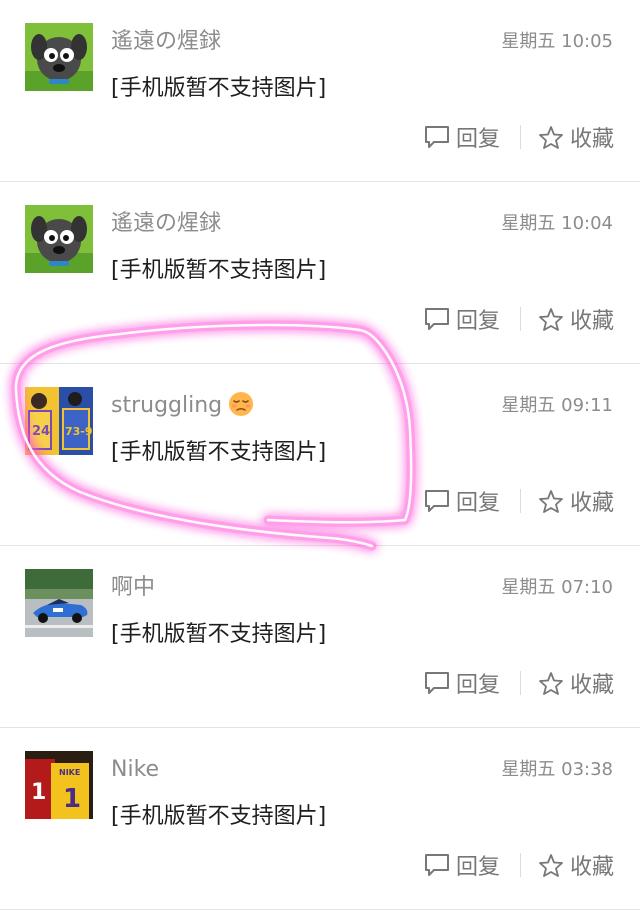 The image size is (640, 912). What do you see at coordinates (241, 404) in the screenshot?
I see `pensive-face-icon` at bounding box center [241, 404].